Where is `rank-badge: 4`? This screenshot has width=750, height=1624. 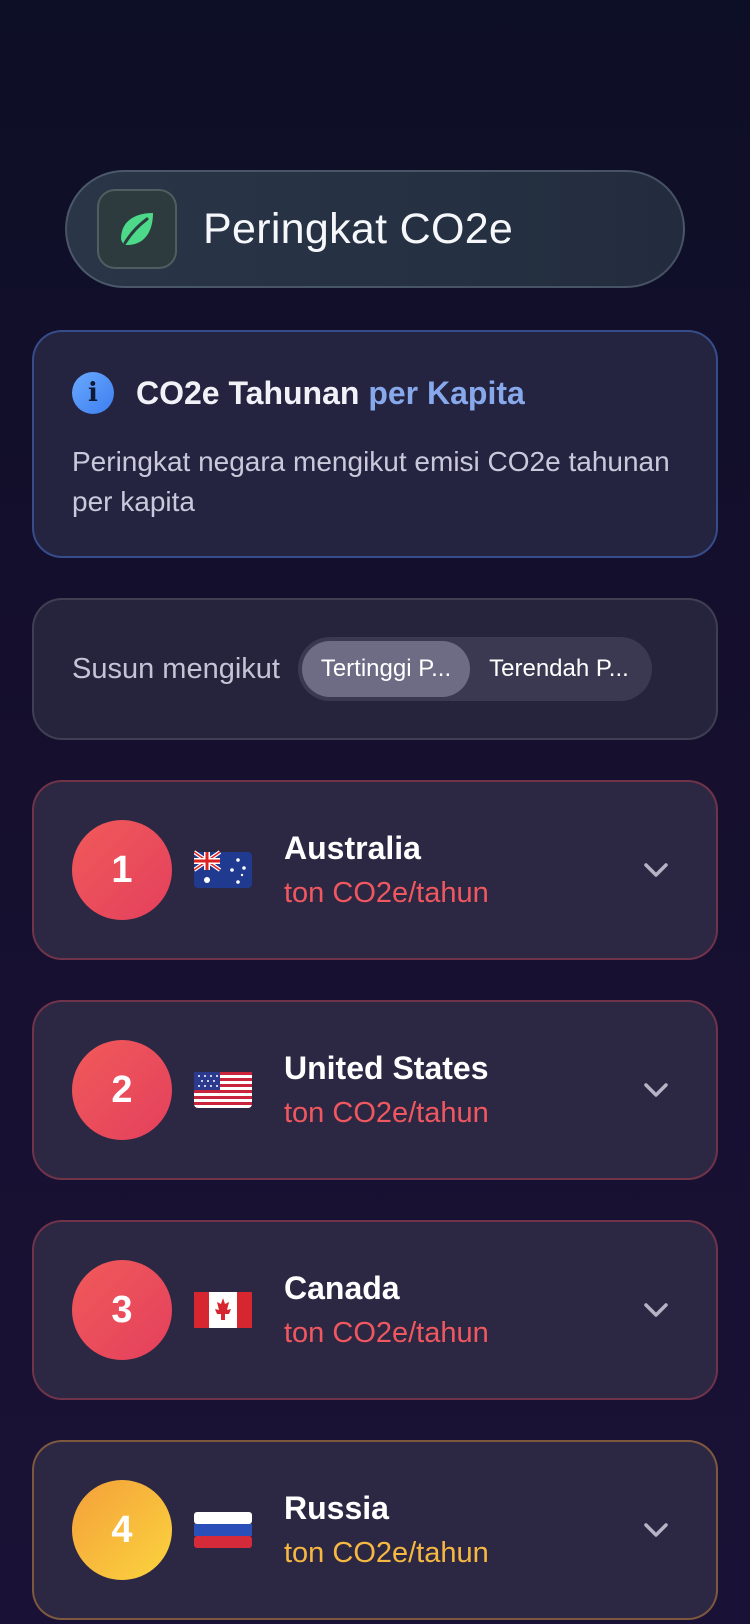
rank-badge: 4 is located at coordinates (122, 1530).